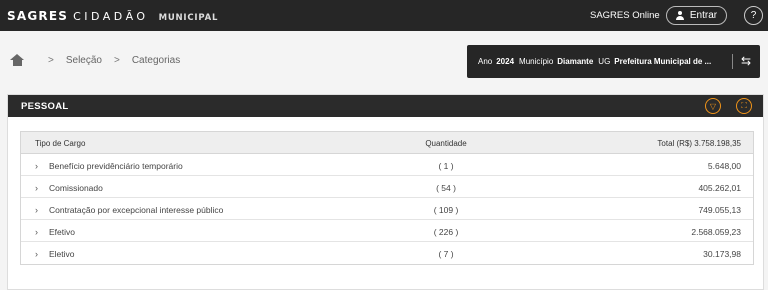 The image size is (768, 290). I want to click on breadcrumb: > Seleção > Categorias, so click(95, 60).